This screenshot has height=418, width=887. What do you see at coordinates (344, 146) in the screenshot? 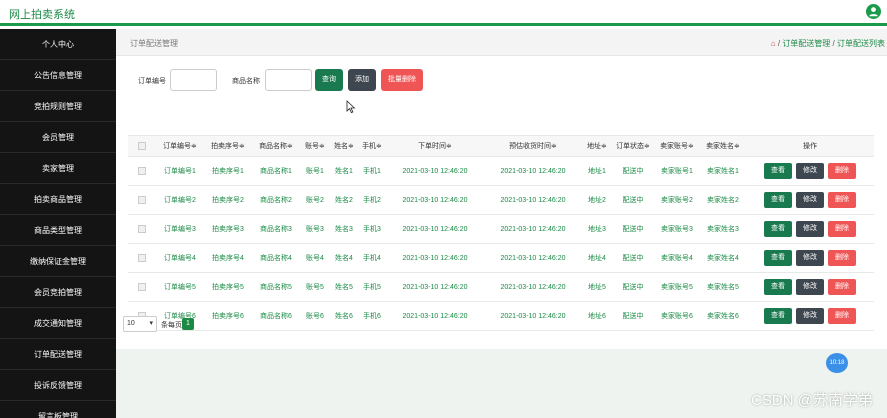
I see `column-header: 姓名≑` at bounding box center [344, 146].